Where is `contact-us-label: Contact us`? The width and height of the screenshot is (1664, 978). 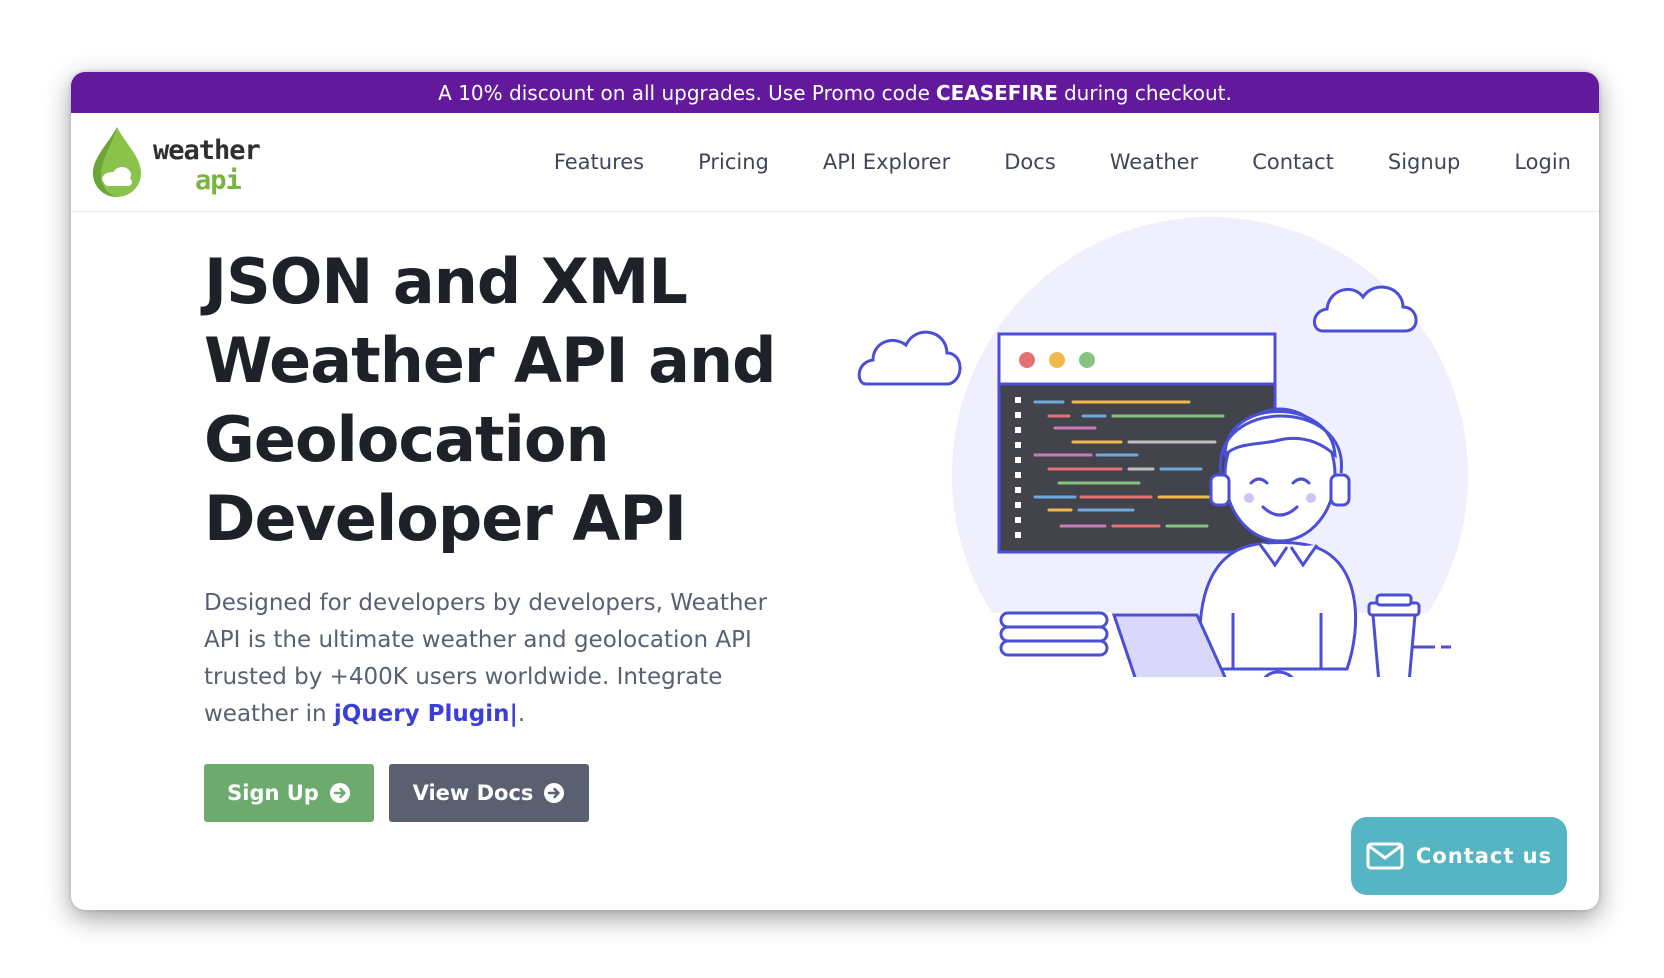
contact-us-label: Contact us is located at coordinates (1484, 856).